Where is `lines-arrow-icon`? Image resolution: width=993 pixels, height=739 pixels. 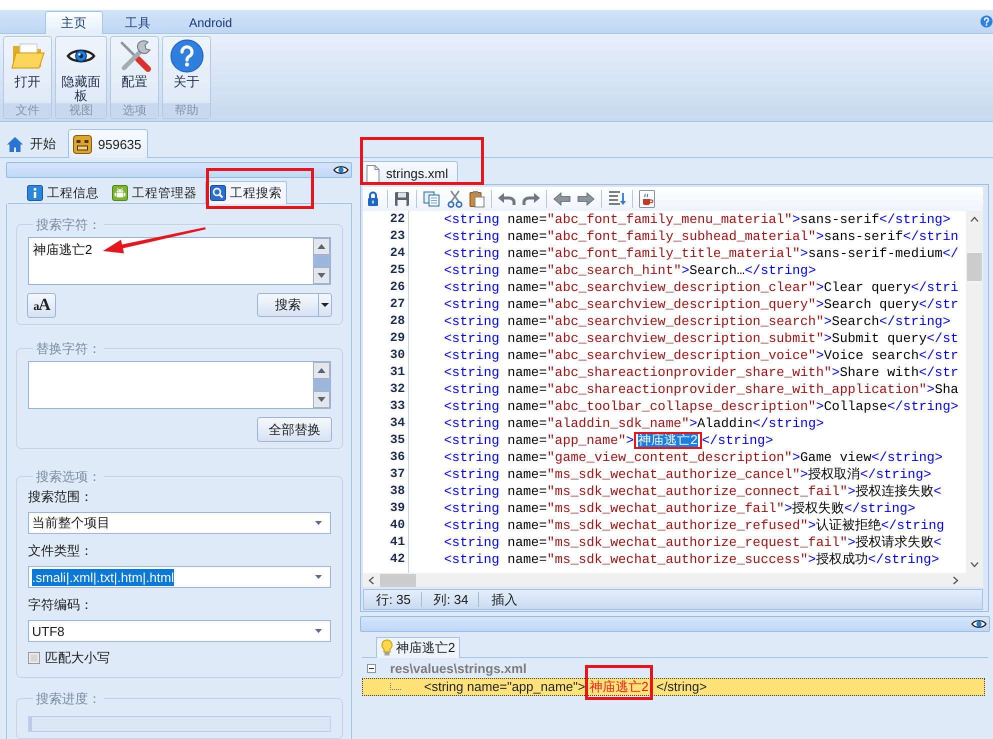 lines-arrow-icon is located at coordinates (617, 199).